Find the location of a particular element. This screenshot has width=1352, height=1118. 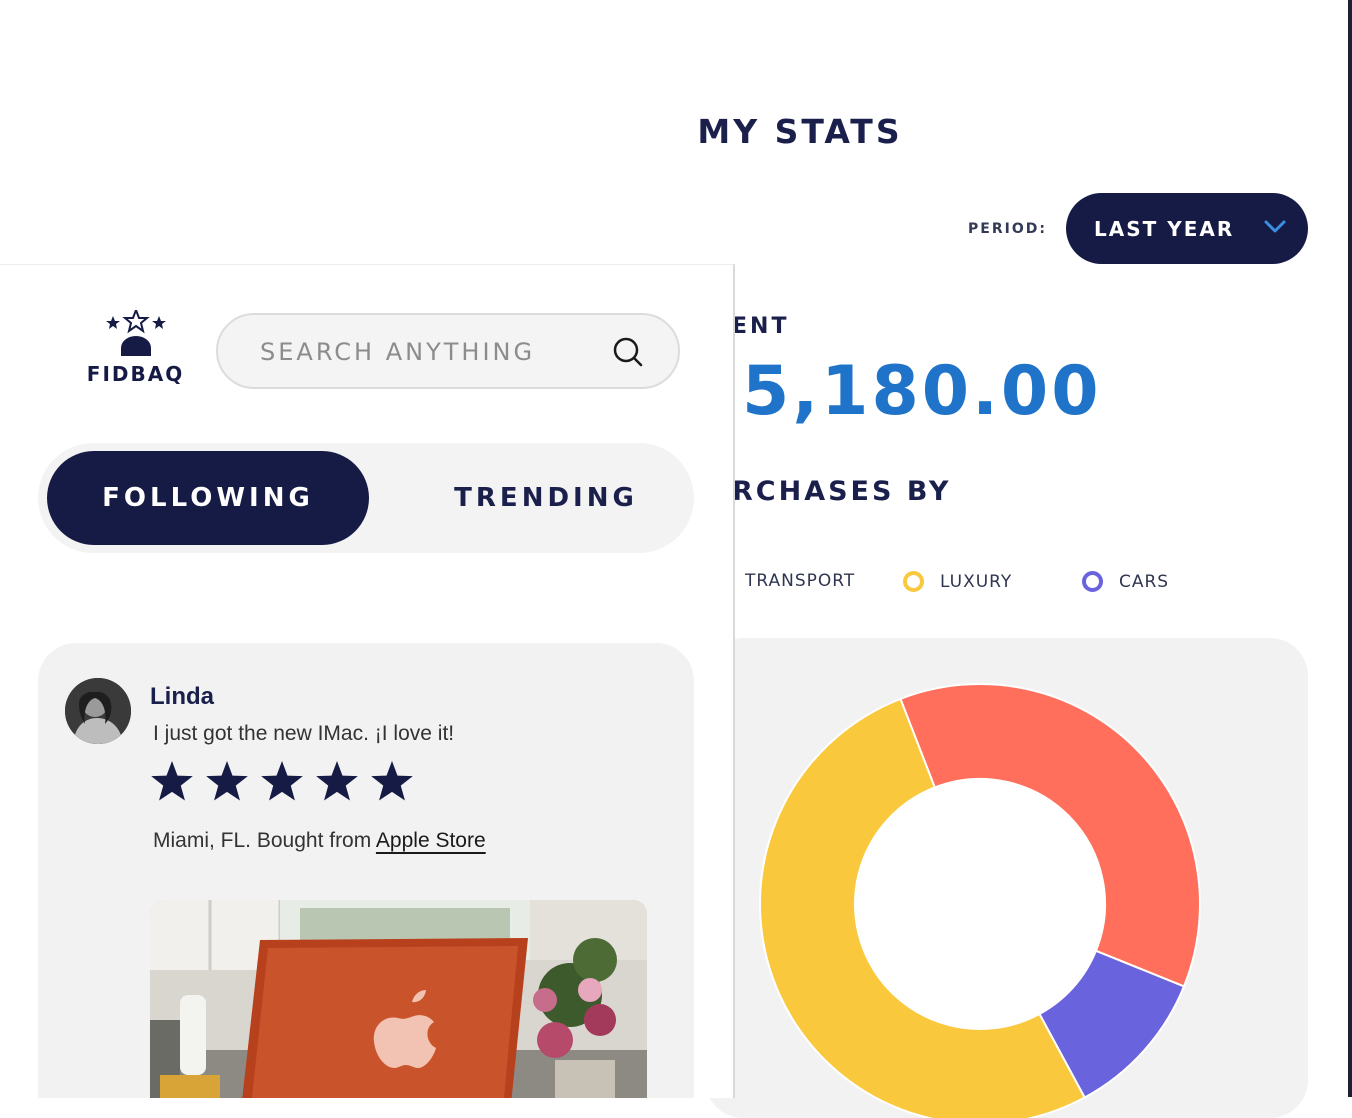

location-text: Miami, FL. Bought from is located at coordinates (264, 840).